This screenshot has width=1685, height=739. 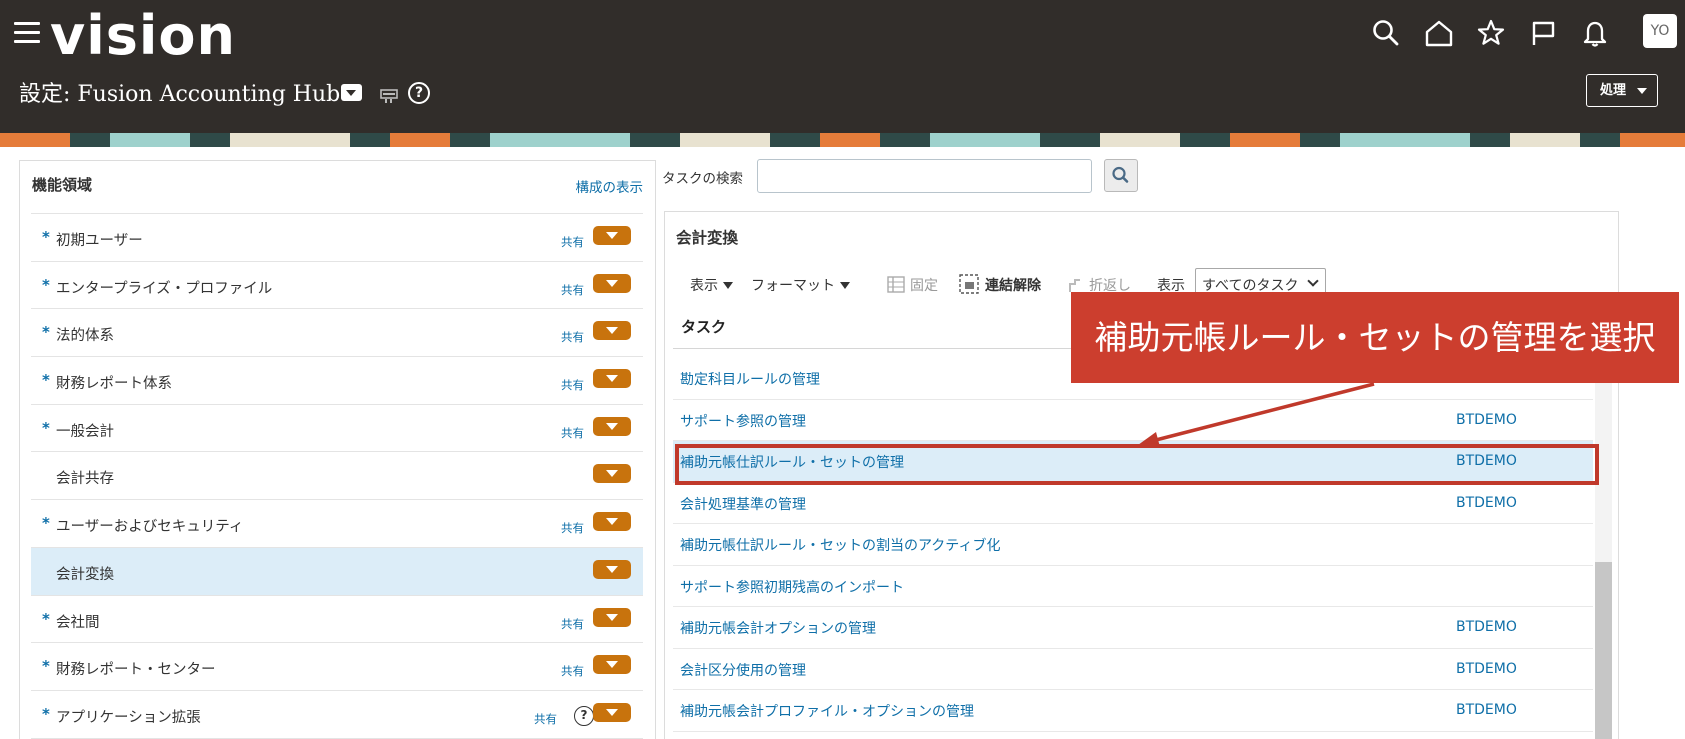 I want to click on table-row: 補助元帳仕訳ルール・セットの割当のアクティブ化, so click(x=1133, y=545).